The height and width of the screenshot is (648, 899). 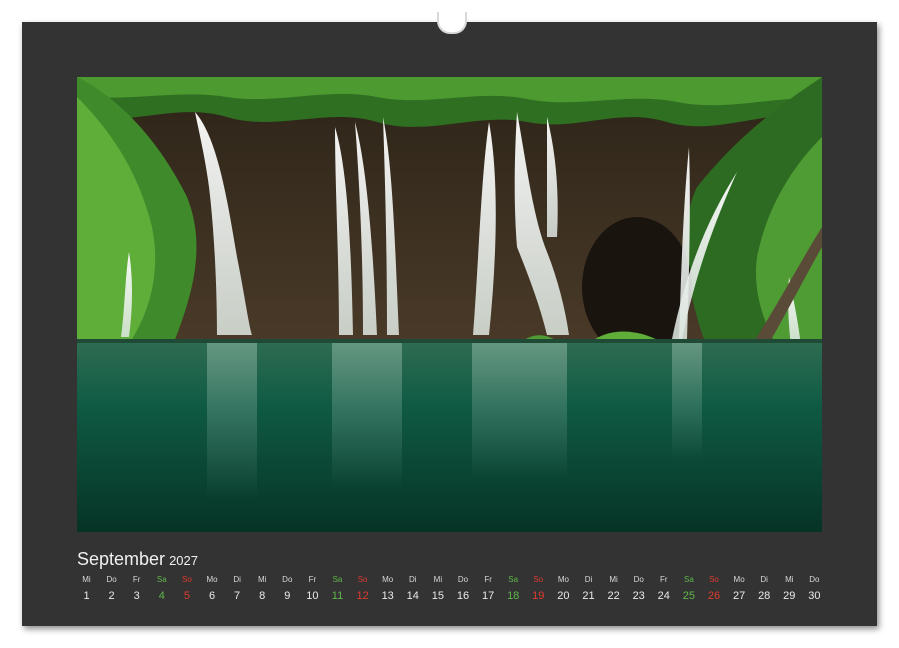 What do you see at coordinates (183, 560) in the screenshot?
I see `month-year: 2027` at bounding box center [183, 560].